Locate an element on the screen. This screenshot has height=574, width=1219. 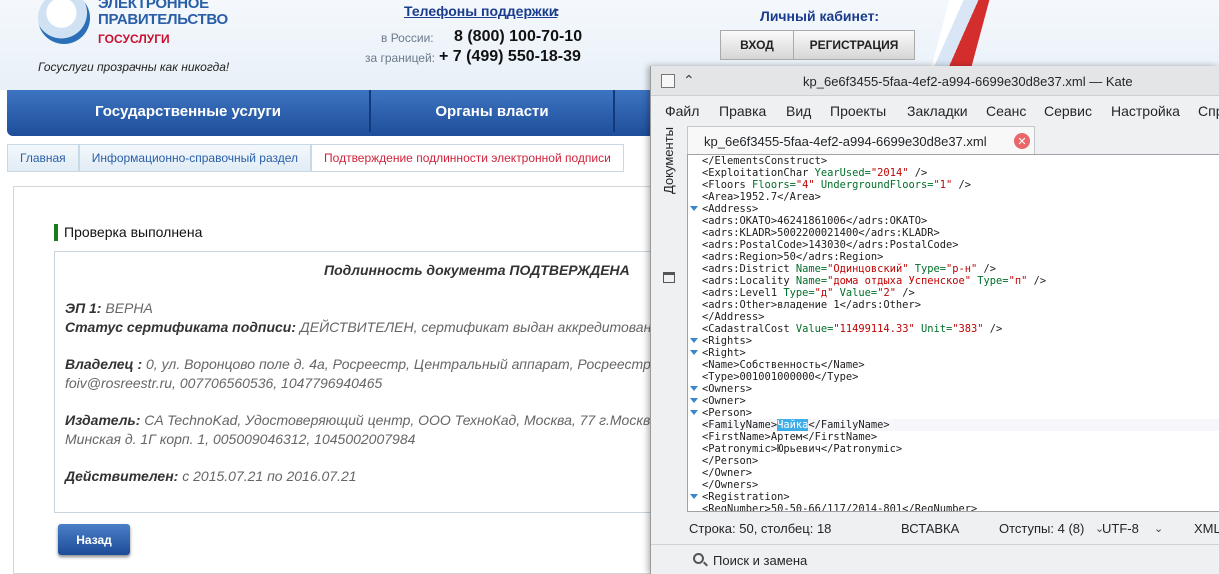
code-line: <Name>Собственность</Name> is located at coordinates (960, 365).